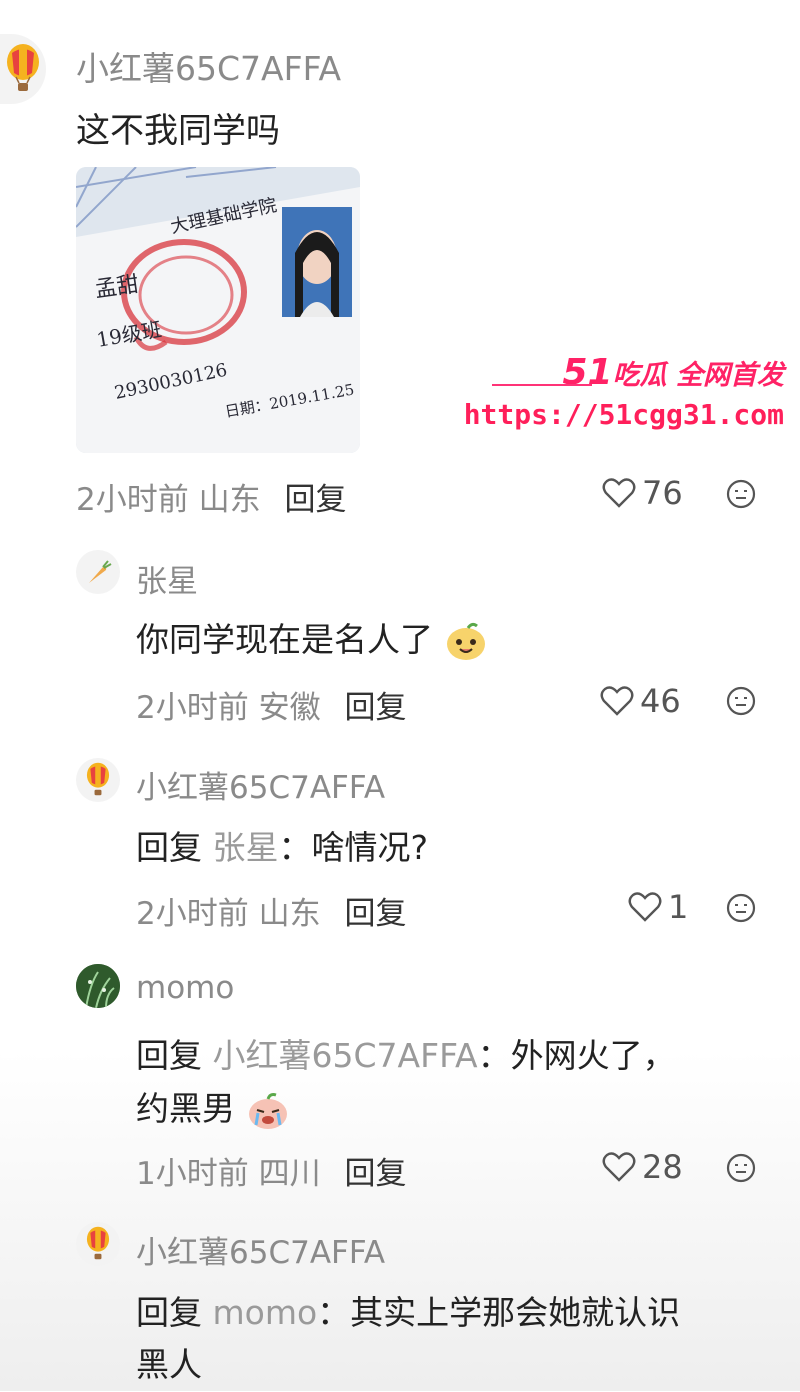 The width and height of the screenshot is (800, 1392). I want to click on watermark-brand-num: 51, so click(587, 372).